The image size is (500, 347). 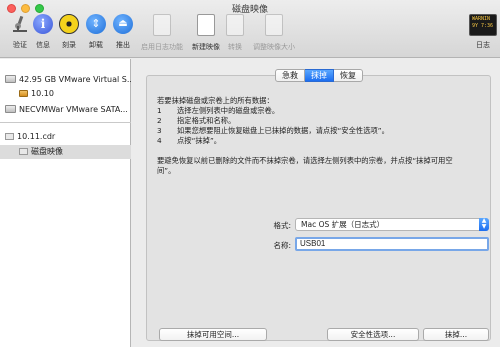 What do you see at coordinates (274, 25) in the screenshot?
I see `resize-image-icon` at bounding box center [274, 25].